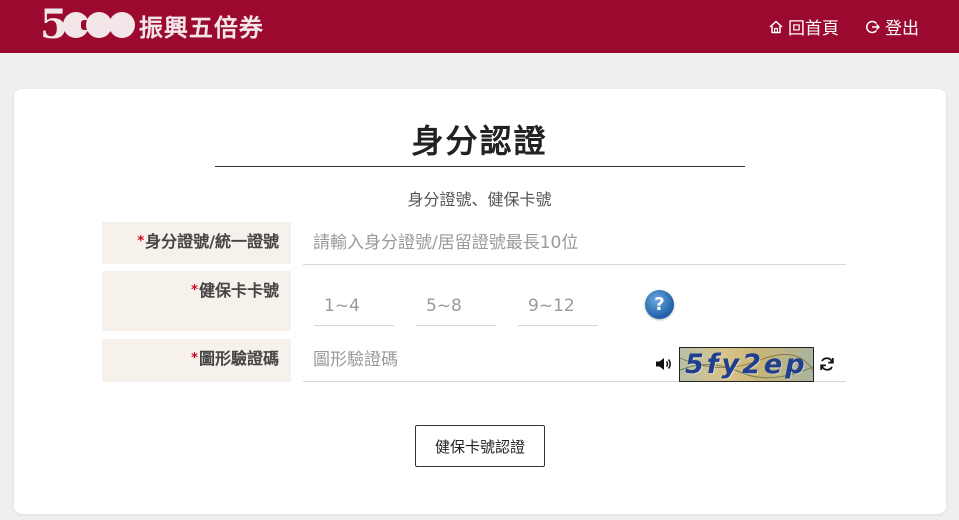  I want to click on logout-icon, so click(873, 26).